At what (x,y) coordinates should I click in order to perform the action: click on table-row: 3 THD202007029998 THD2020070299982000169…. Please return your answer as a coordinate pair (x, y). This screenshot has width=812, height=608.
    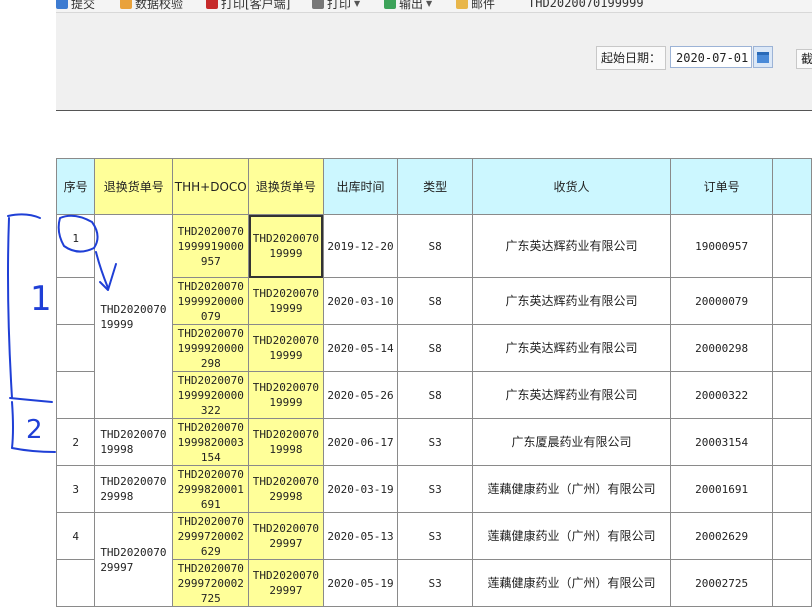
    Looking at the image, I should click on (434, 489).